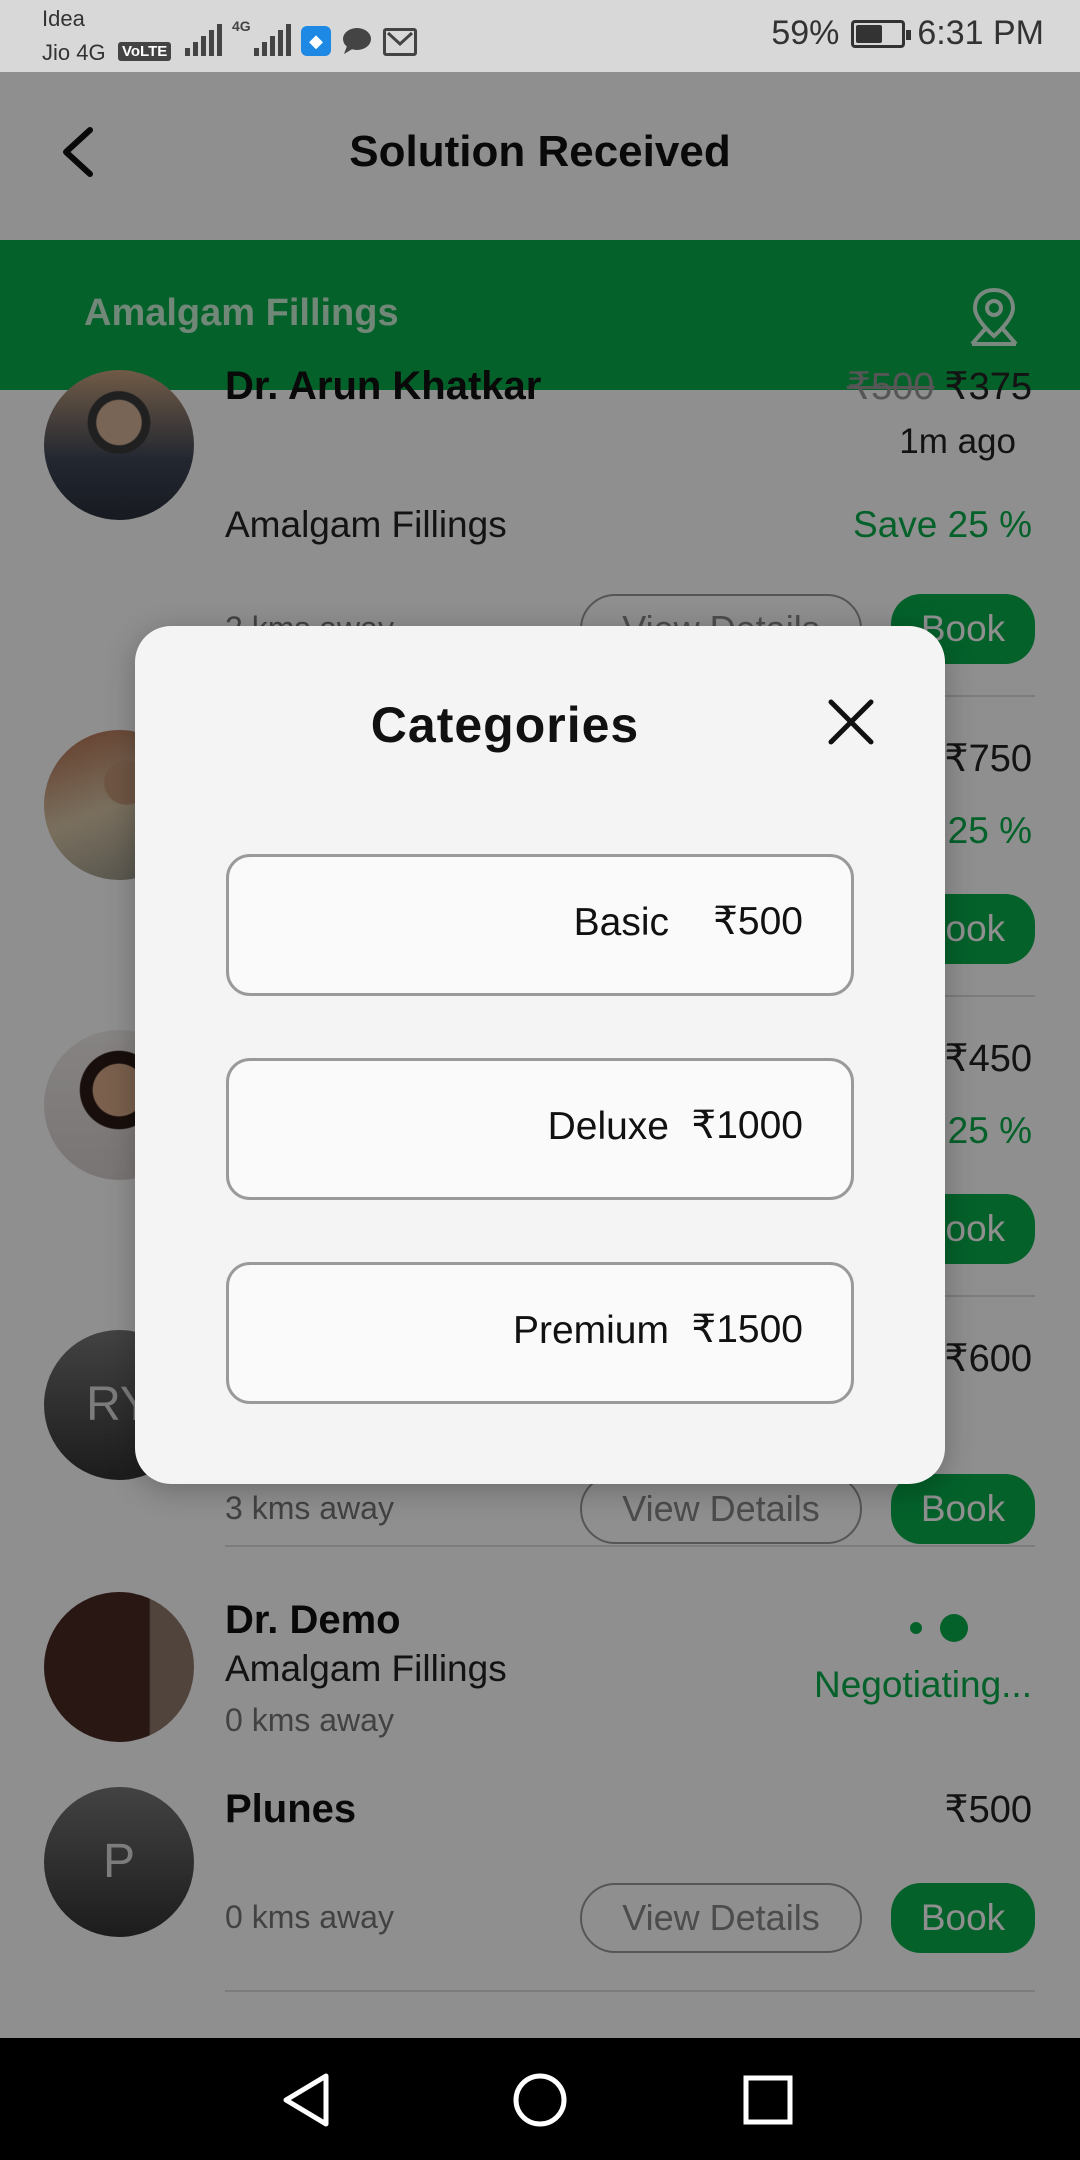 Image resolution: width=1080 pixels, height=2160 pixels. What do you see at coordinates (540, 925) in the screenshot?
I see `category-option-basic: Basic ₹500` at bounding box center [540, 925].